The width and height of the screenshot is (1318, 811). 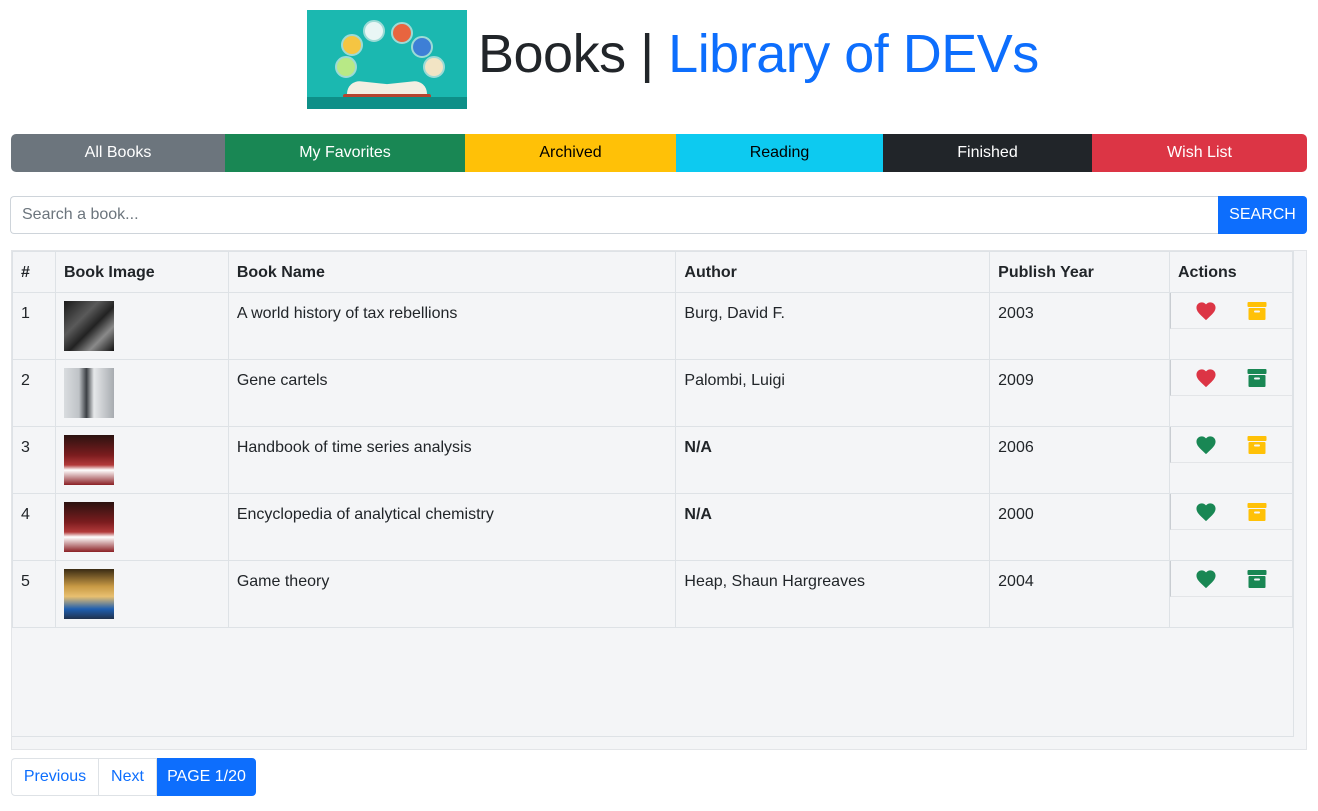 I want to click on page-title: Books | Library of DEVs, so click(x=758, y=54).